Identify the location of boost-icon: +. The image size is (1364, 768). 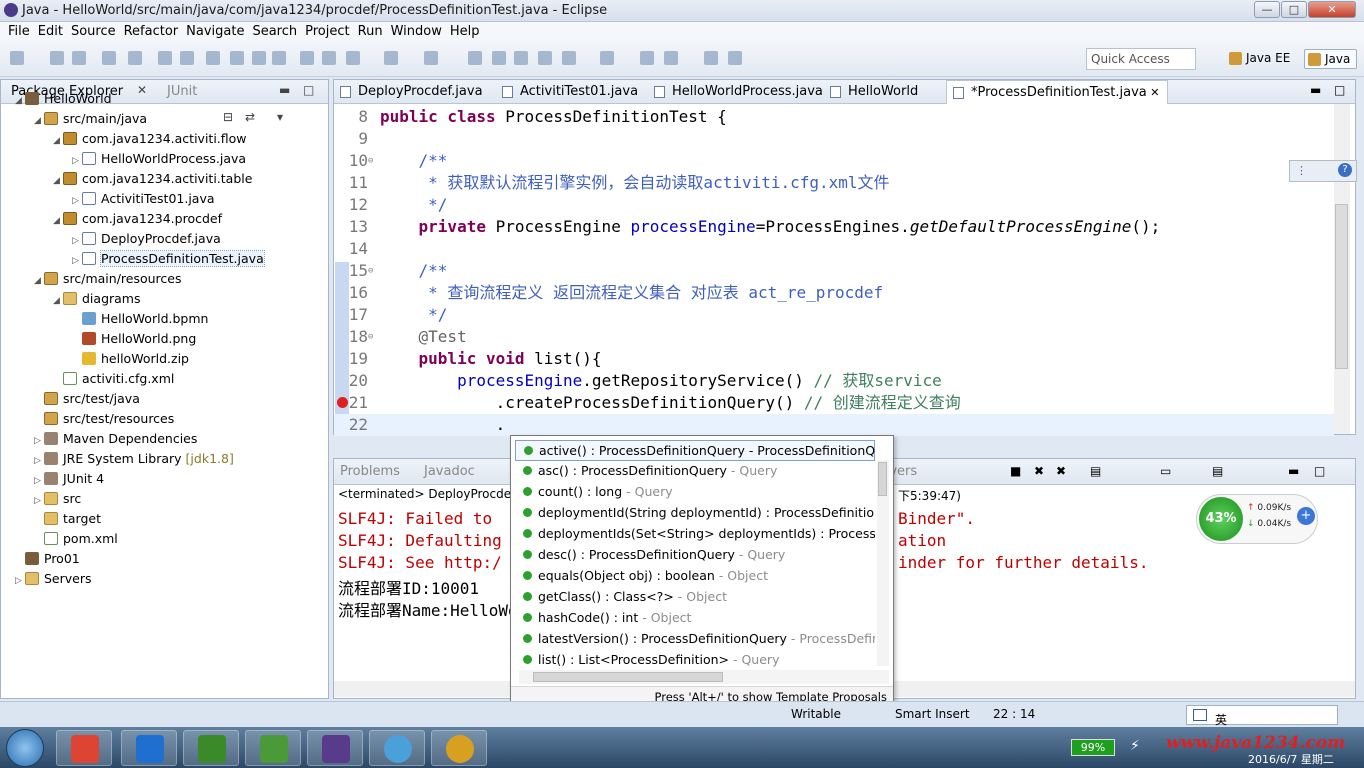
(1306, 516).